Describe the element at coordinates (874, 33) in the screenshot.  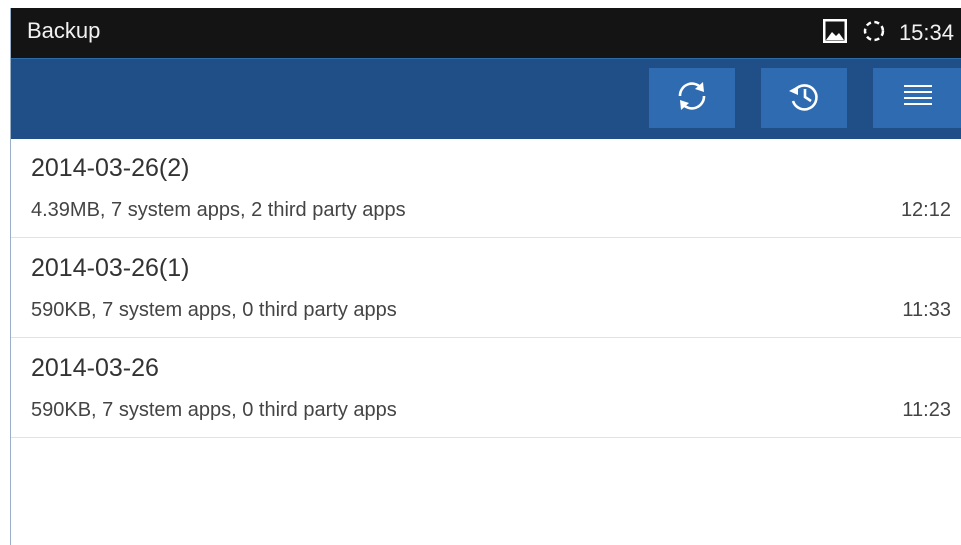
I see `sync-indicator-icon` at that location.